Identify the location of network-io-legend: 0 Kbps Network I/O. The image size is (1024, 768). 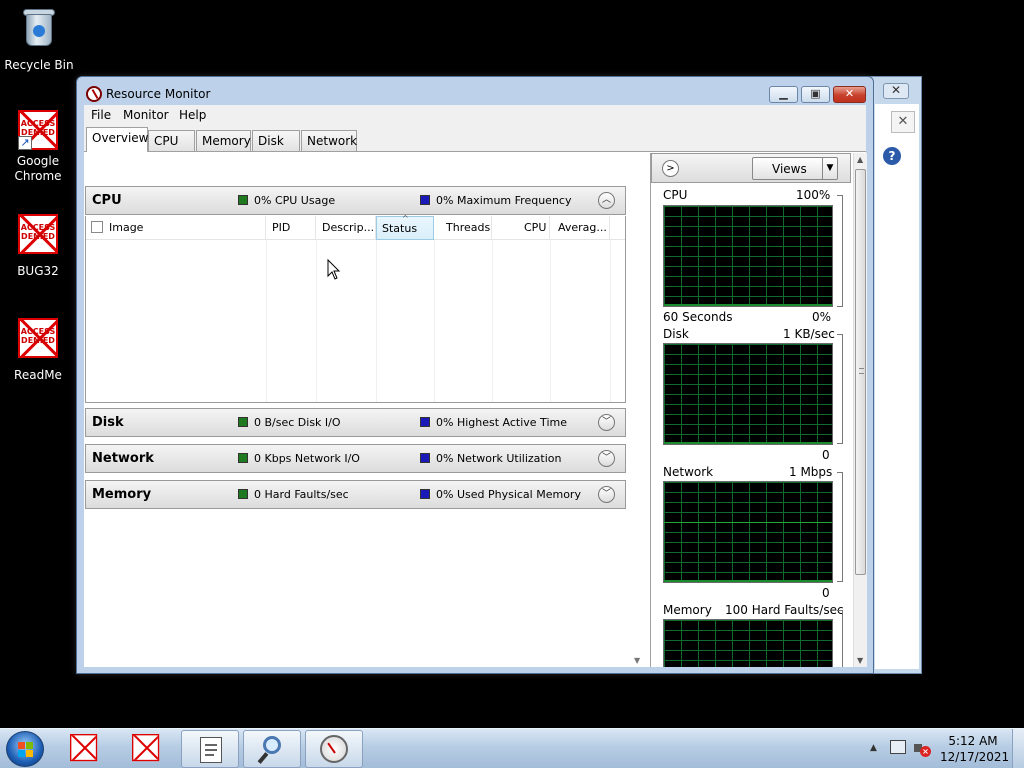
(299, 458).